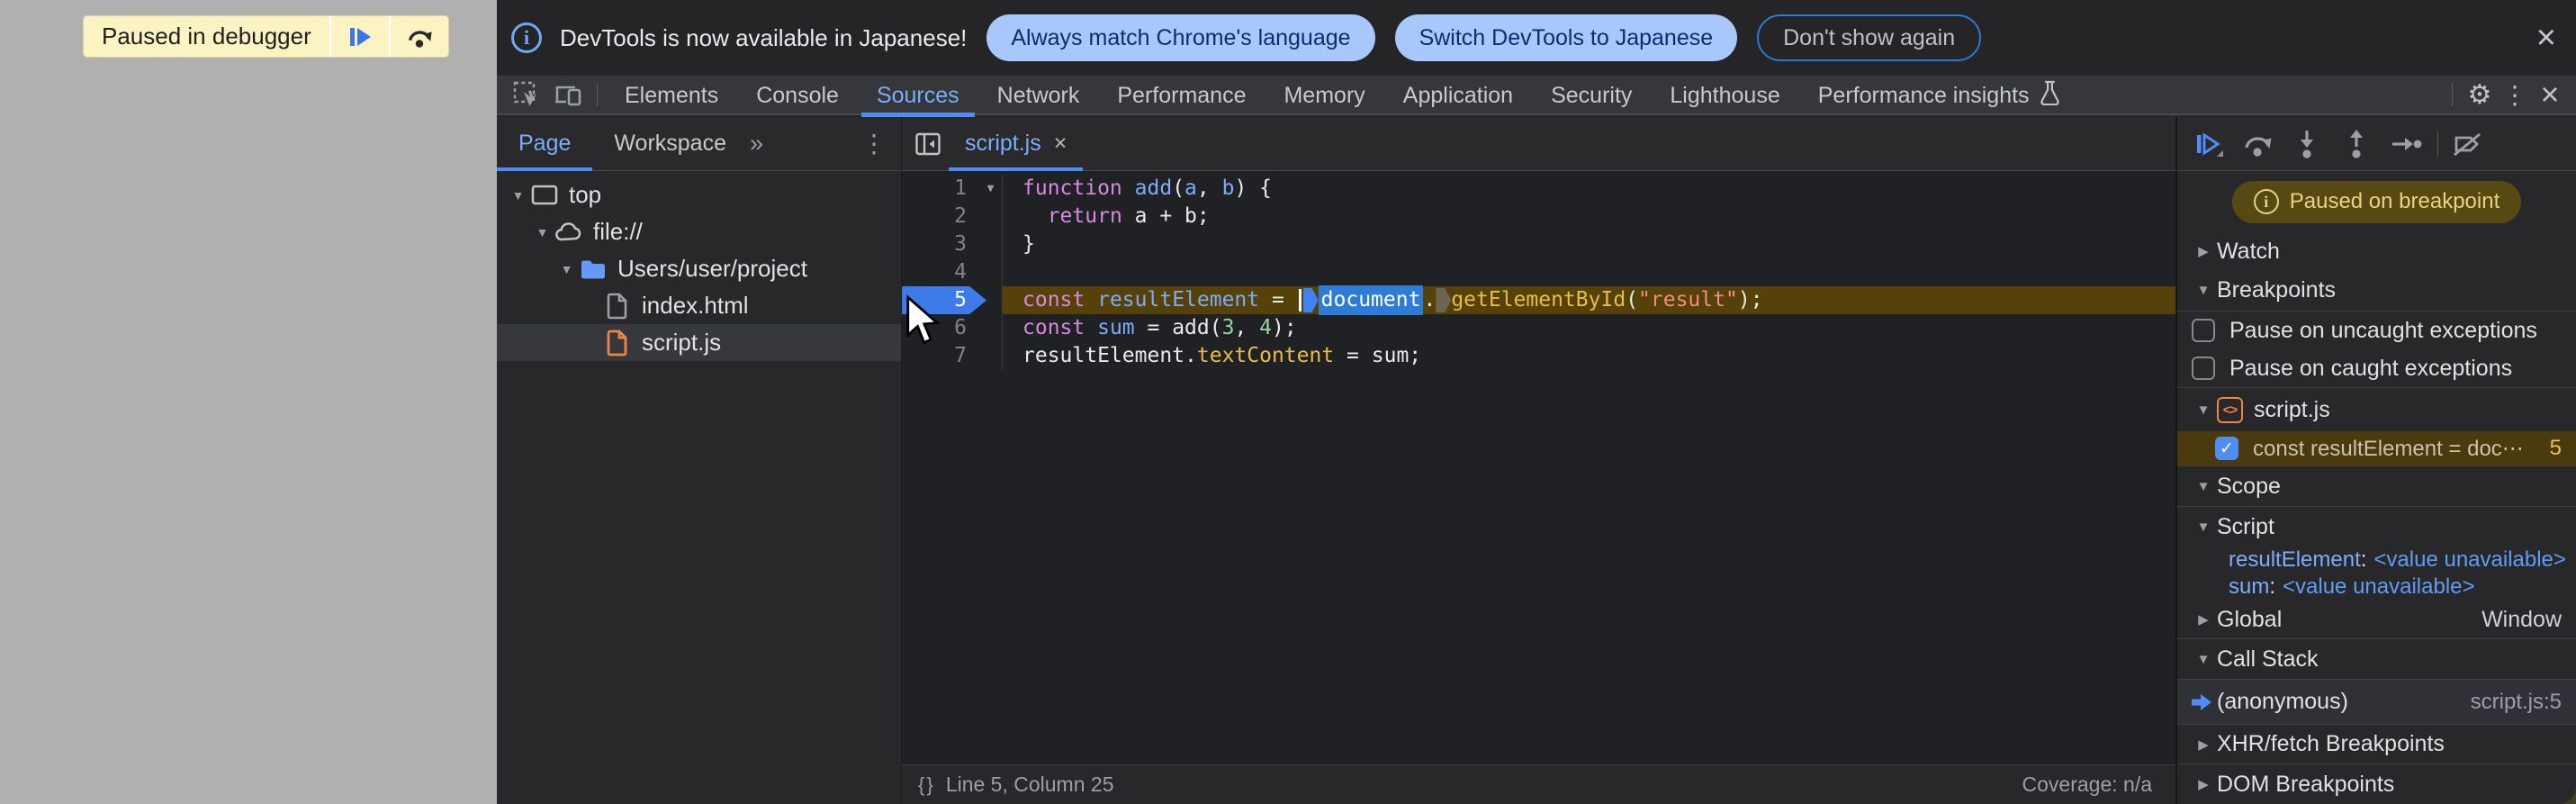 Image resolution: width=2576 pixels, height=804 pixels. Describe the element at coordinates (1181, 95) in the screenshot. I see `tab-performance: Performance` at that location.